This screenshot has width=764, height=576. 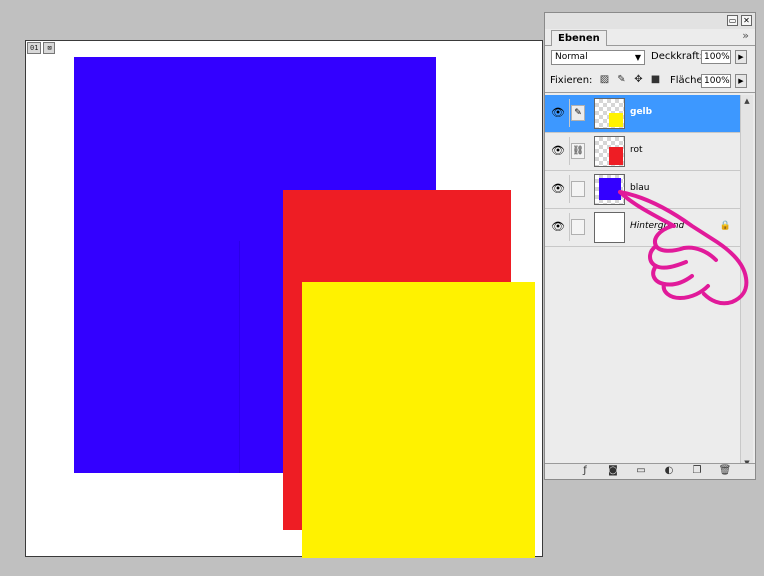 I want to click on layer-name: Hintergrund, so click(x=657, y=226).